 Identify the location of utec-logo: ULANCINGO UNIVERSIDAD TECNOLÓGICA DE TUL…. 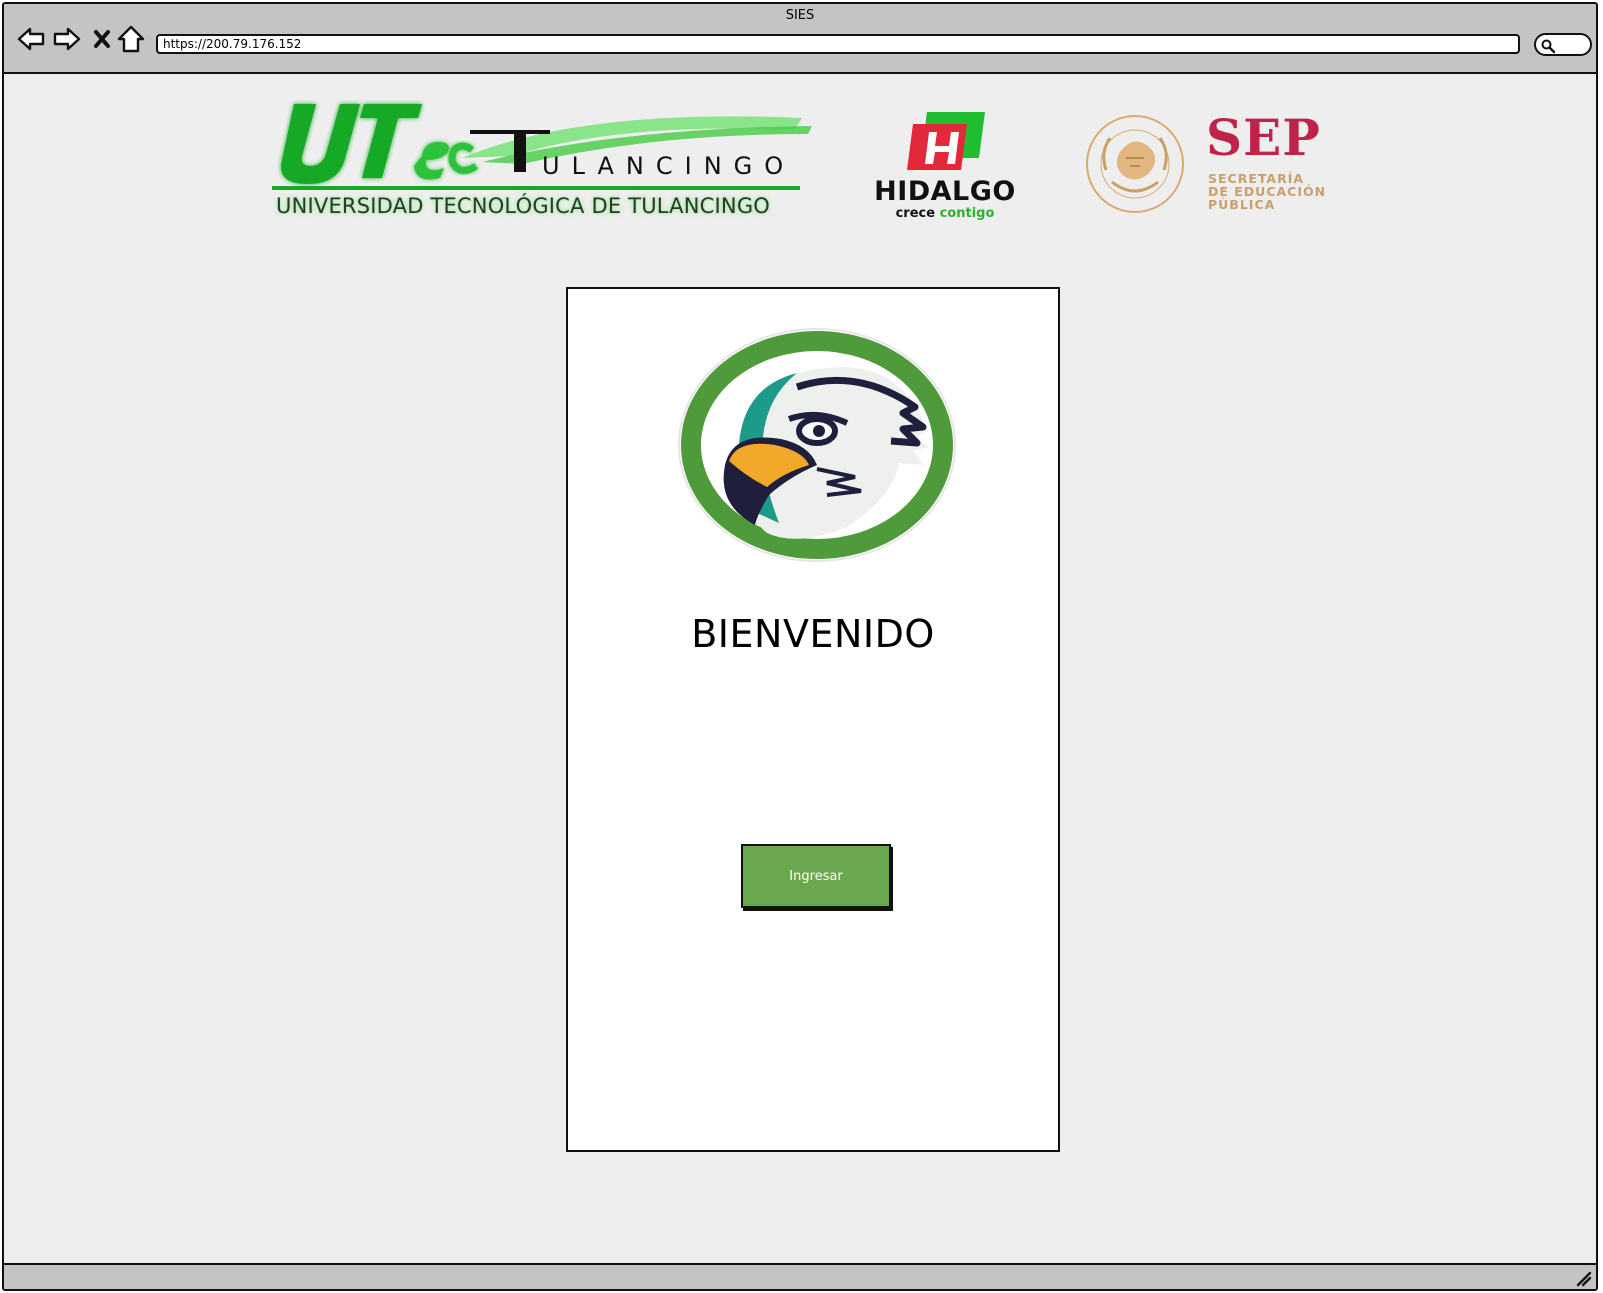
(547, 165).